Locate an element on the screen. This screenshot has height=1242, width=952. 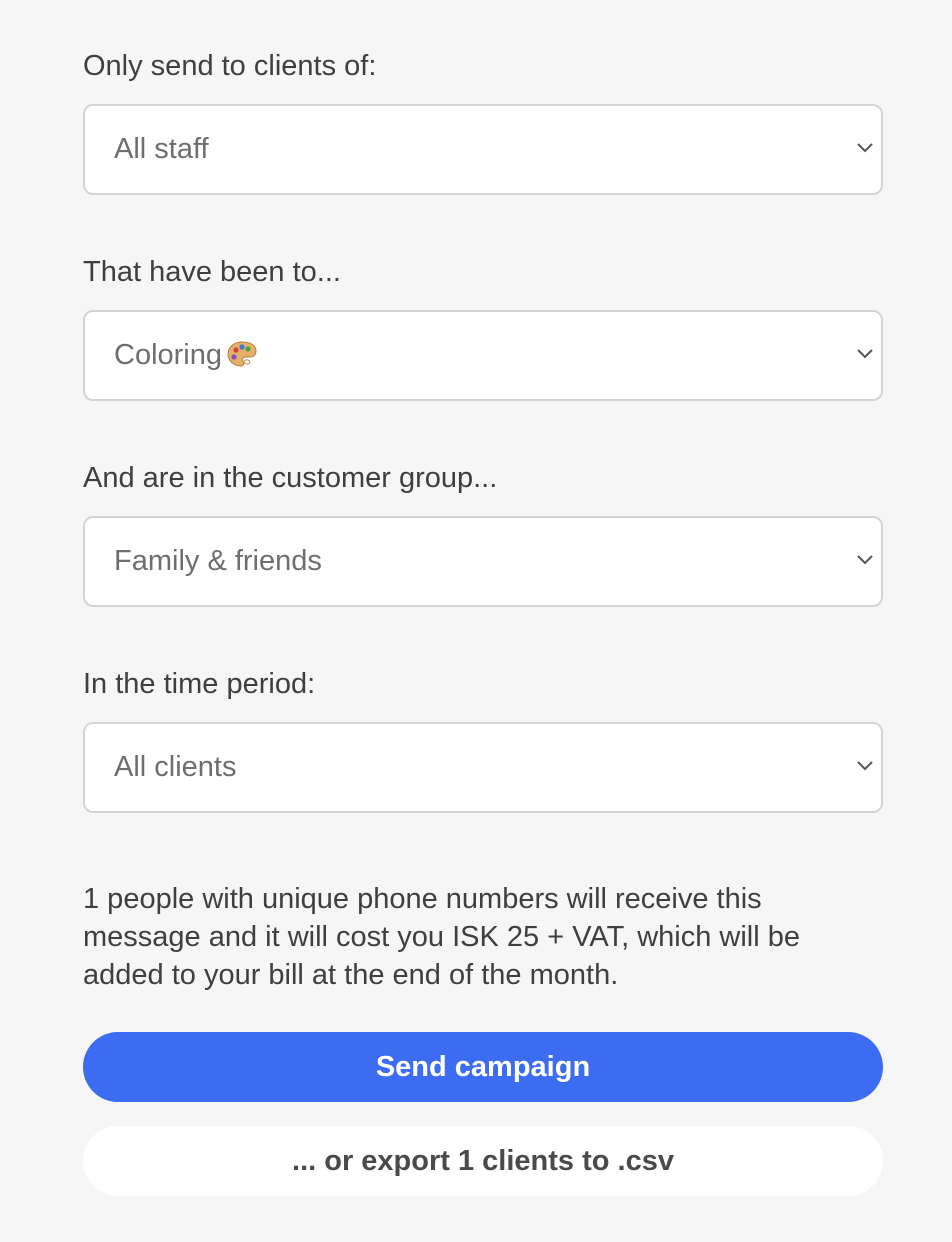
customer-group-select: Family & friends is located at coordinates (483, 561).